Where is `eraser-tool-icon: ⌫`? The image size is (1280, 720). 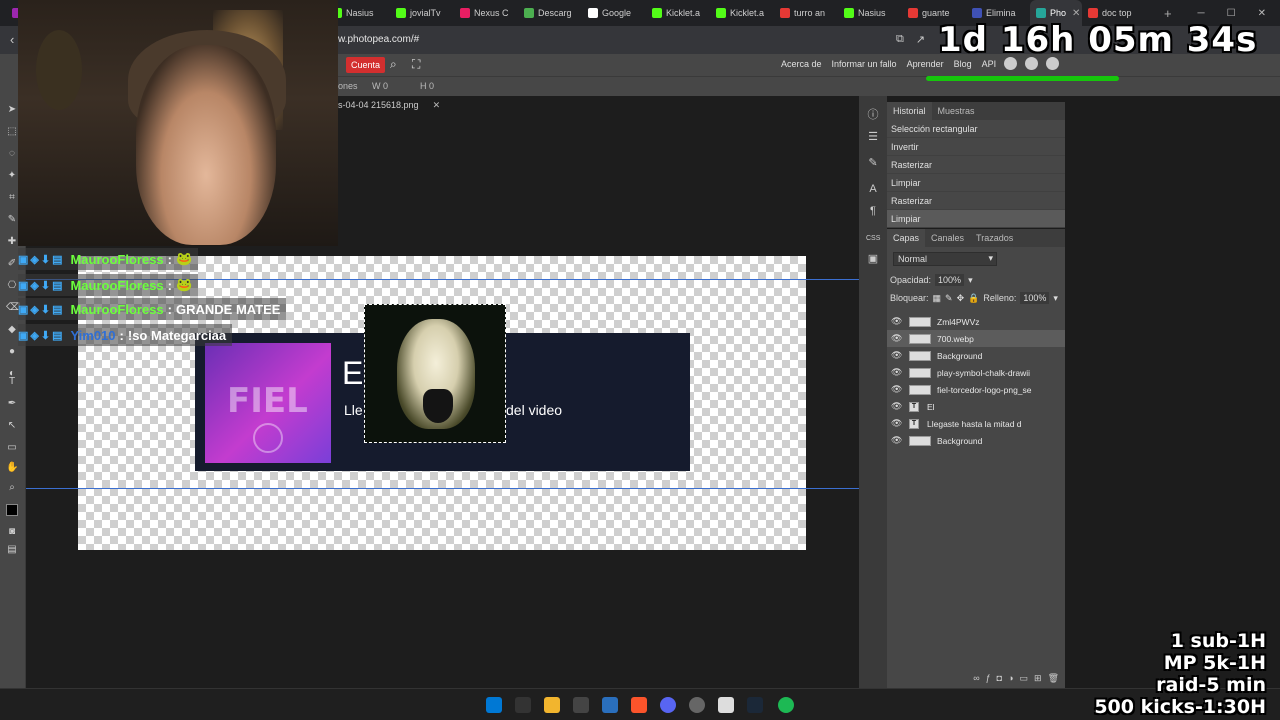 eraser-tool-icon: ⌫ is located at coordinates (13, 308).